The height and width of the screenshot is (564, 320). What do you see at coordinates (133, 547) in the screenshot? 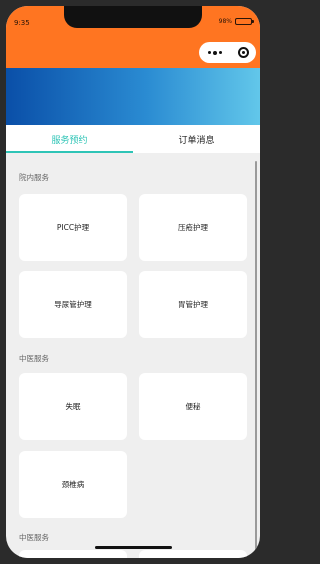
I see `home-indicator` at bounding box center [133, 547].